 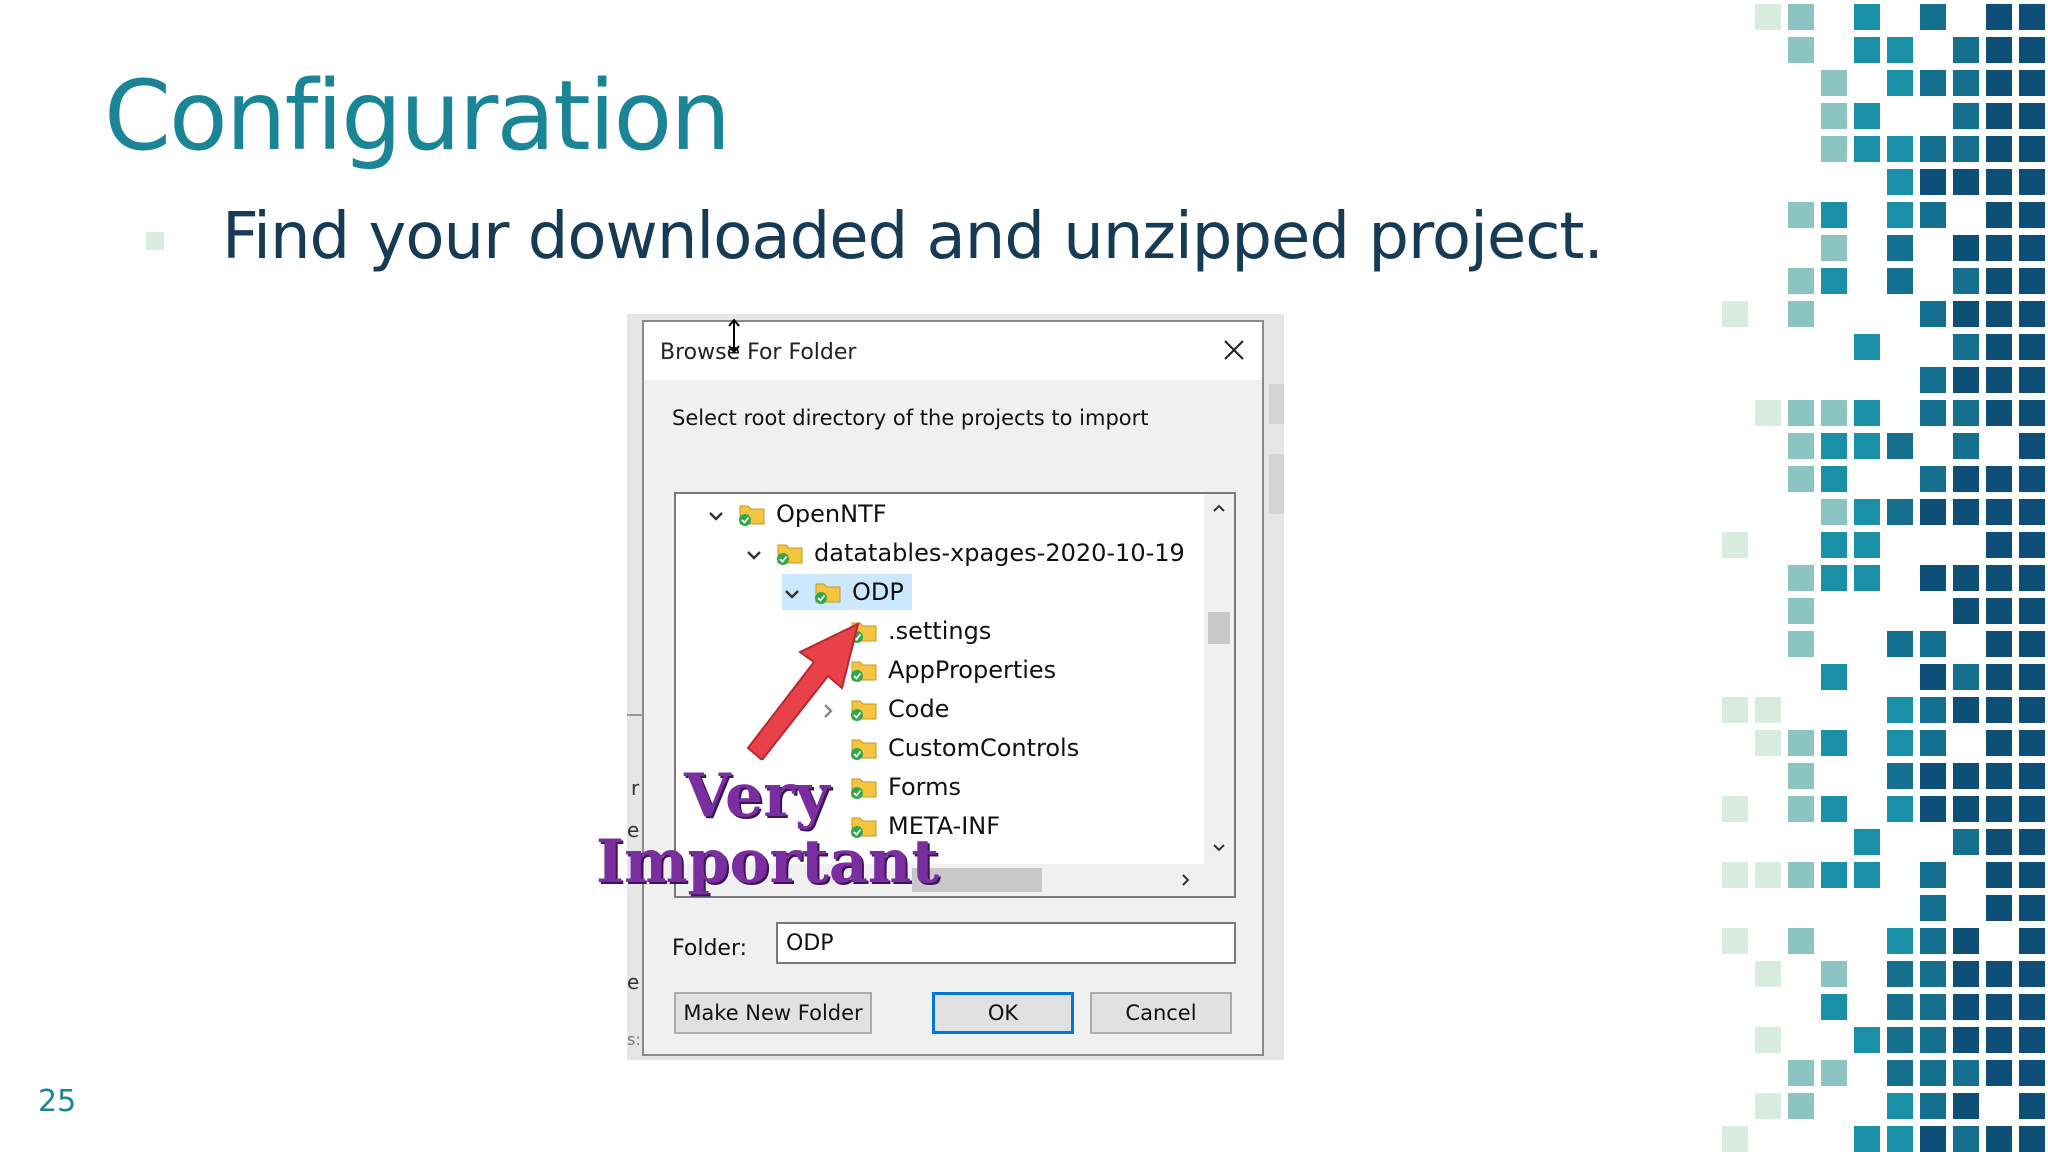 I want to click on scroll-up-icon, so click(x=1219, y=508).